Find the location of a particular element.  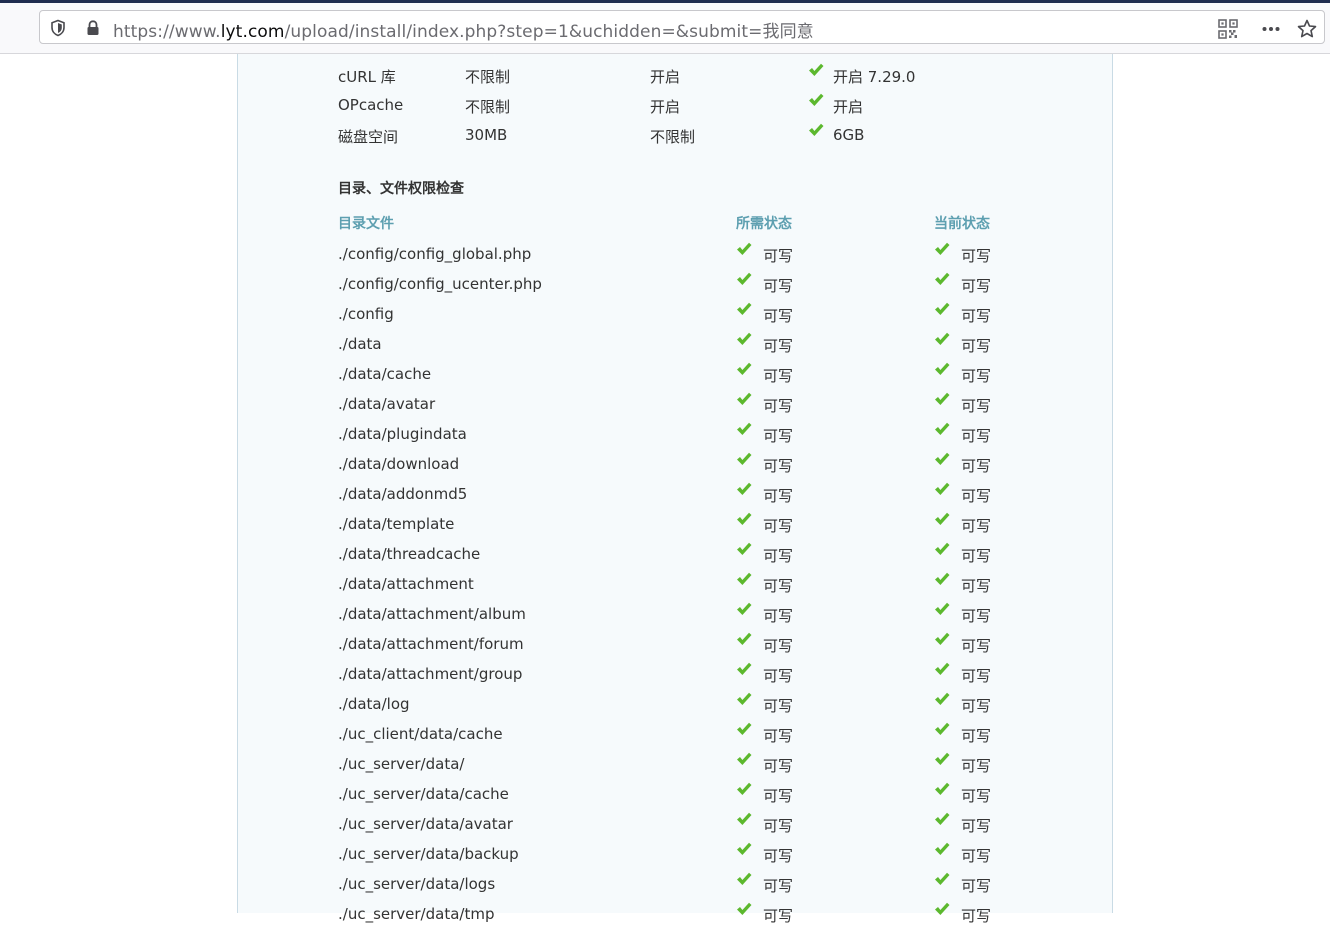

env-item-name: cURL 库 is located at coordinates (367, 77).